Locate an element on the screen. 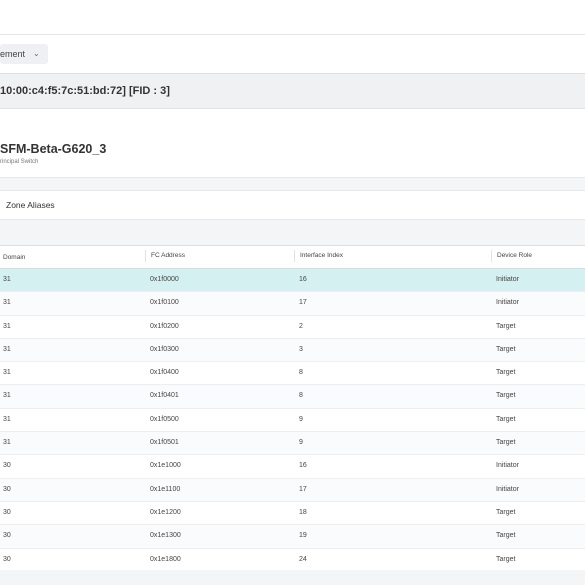  management-dropdown: ement ⌄ is located at coordinates (24, 54).